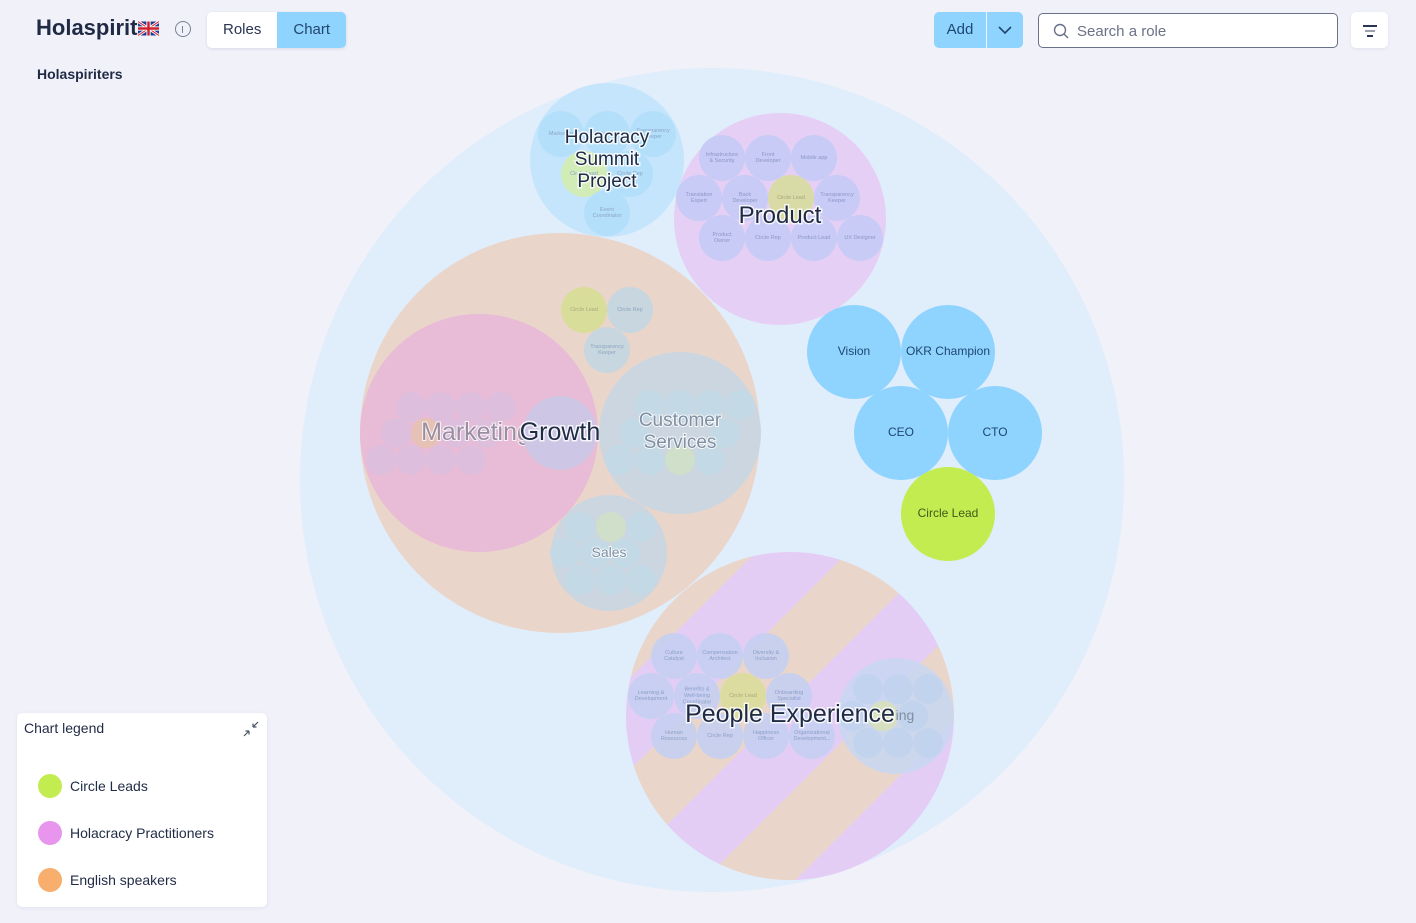  Describe the element at coordinates (674, 656) in the screenshot. I see `role-label: Culture Catalyst` at that location.